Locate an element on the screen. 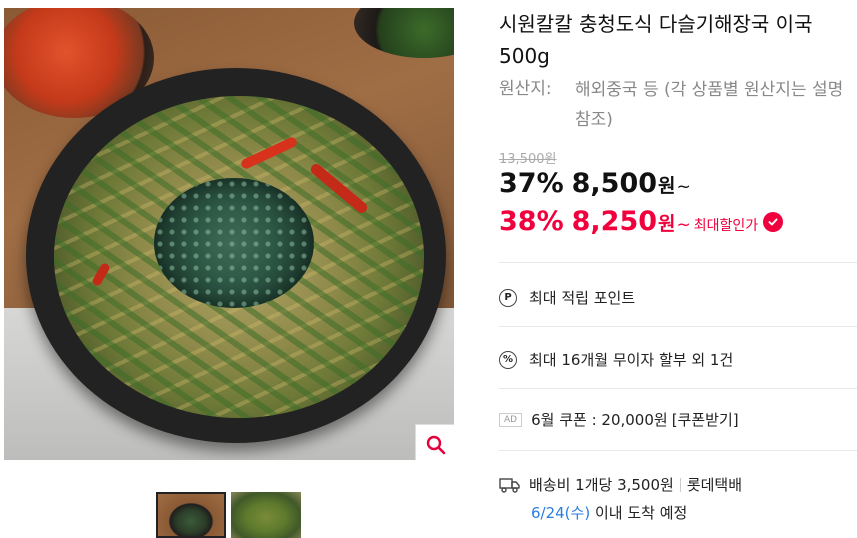  truck-icon is located at coordinates (510, 485).